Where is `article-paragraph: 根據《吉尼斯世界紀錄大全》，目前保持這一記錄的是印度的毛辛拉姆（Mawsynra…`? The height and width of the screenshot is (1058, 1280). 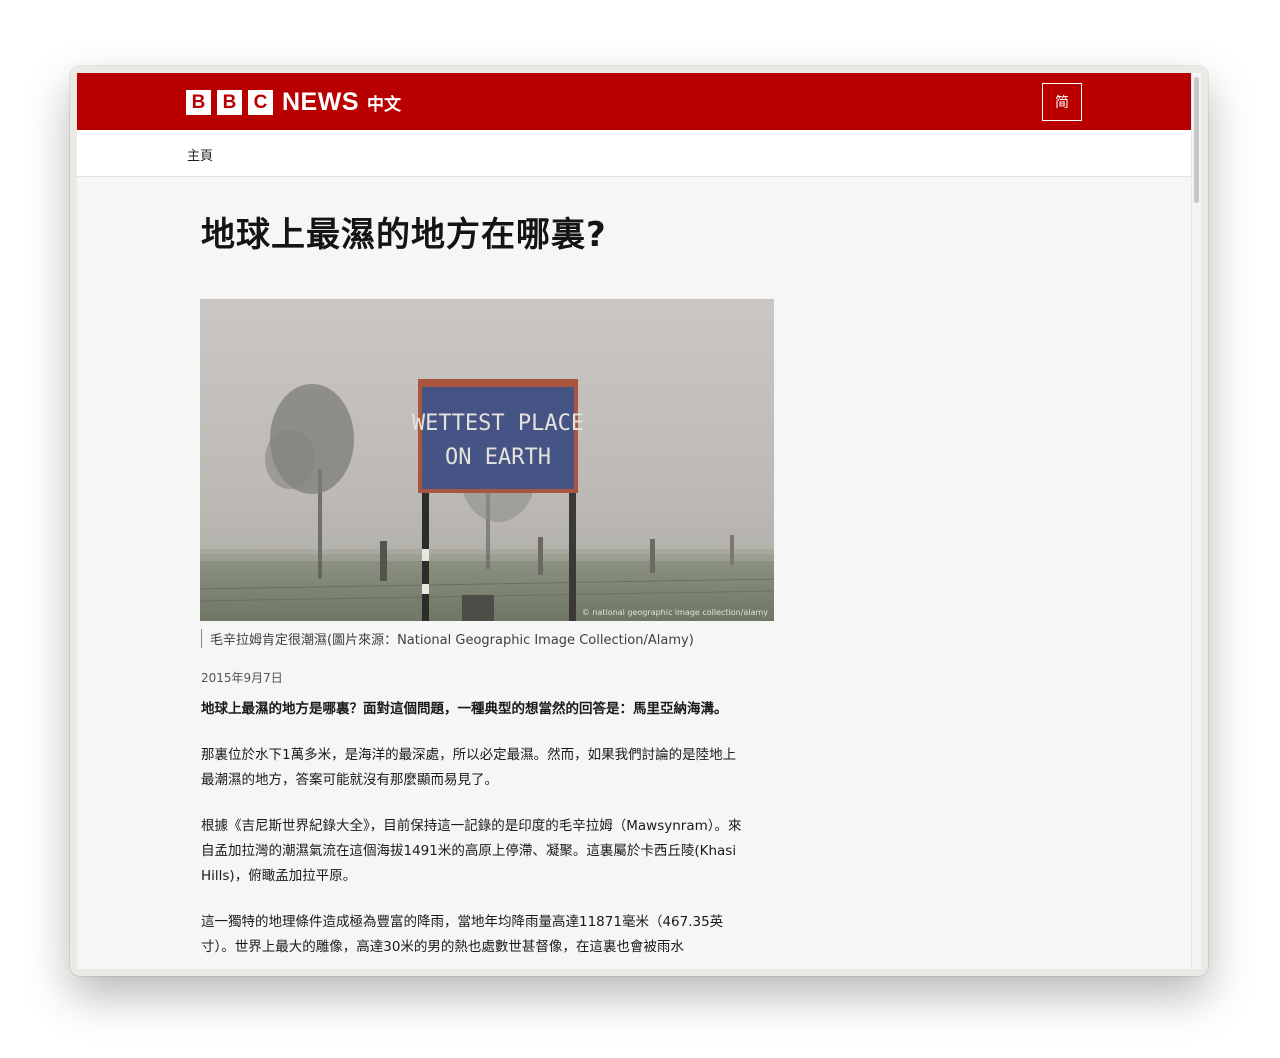
article-paragraph: 根據《吉尼斯世界紀錄大全》，目前保持這一記錄的是印度的毛辛拉姆（Mawsynra… is located at coordinates (471, 851).